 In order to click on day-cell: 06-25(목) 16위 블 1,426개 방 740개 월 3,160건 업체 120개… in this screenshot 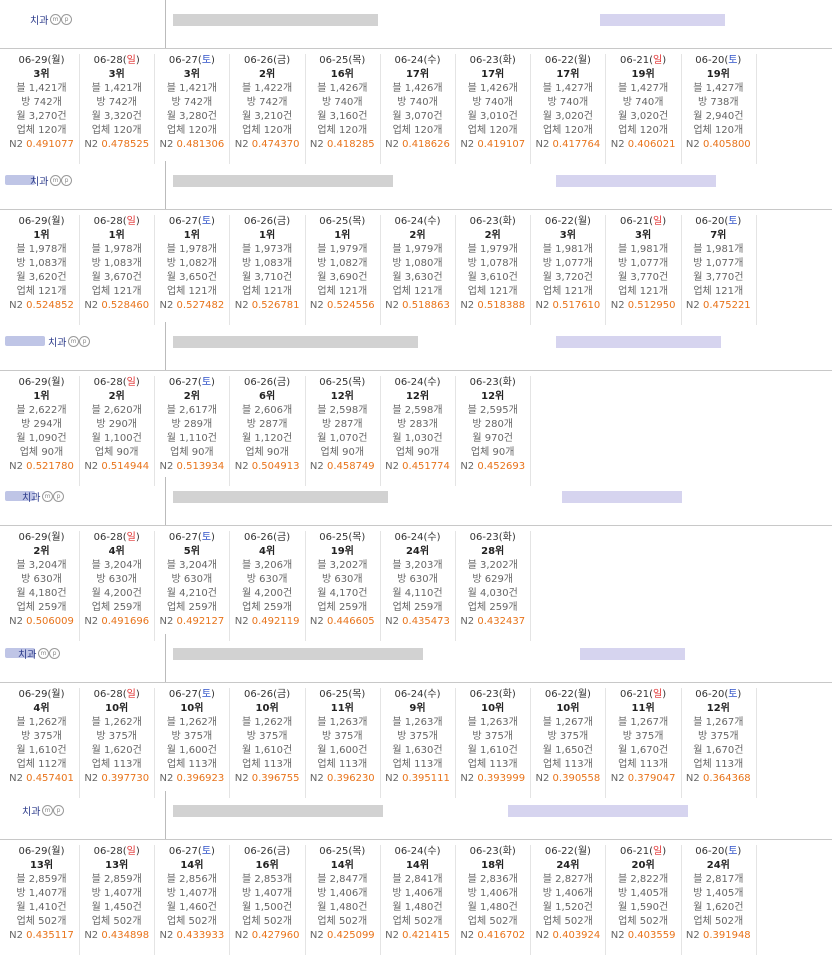, I will do `click(343, 109)`.